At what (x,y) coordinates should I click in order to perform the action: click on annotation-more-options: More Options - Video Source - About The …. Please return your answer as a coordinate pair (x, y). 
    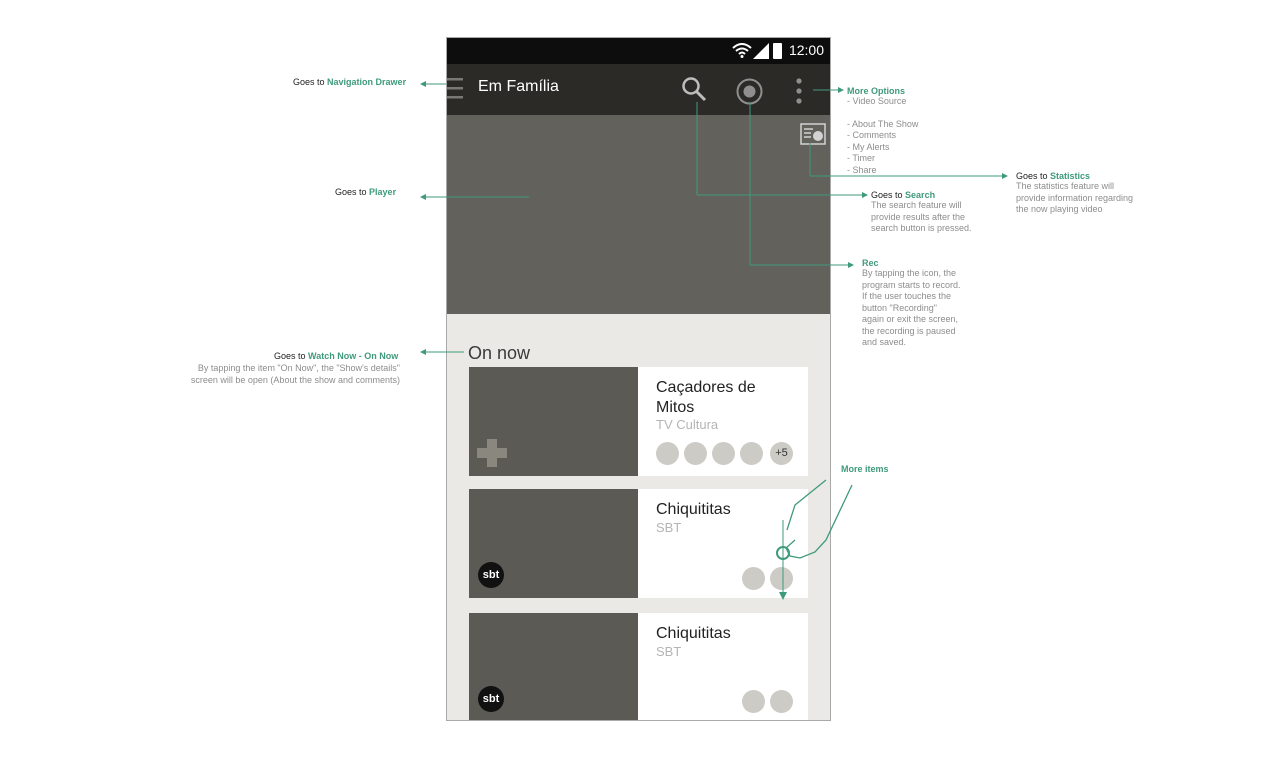
    Looking at the image, I should click on (883, 130).